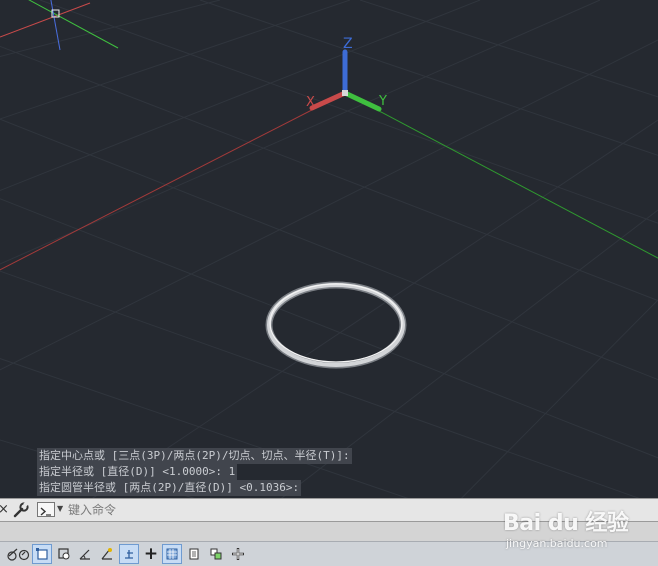  Describe the element at coordinates (172, 554) in the screenshot. I see `transparency-icon` at that location.